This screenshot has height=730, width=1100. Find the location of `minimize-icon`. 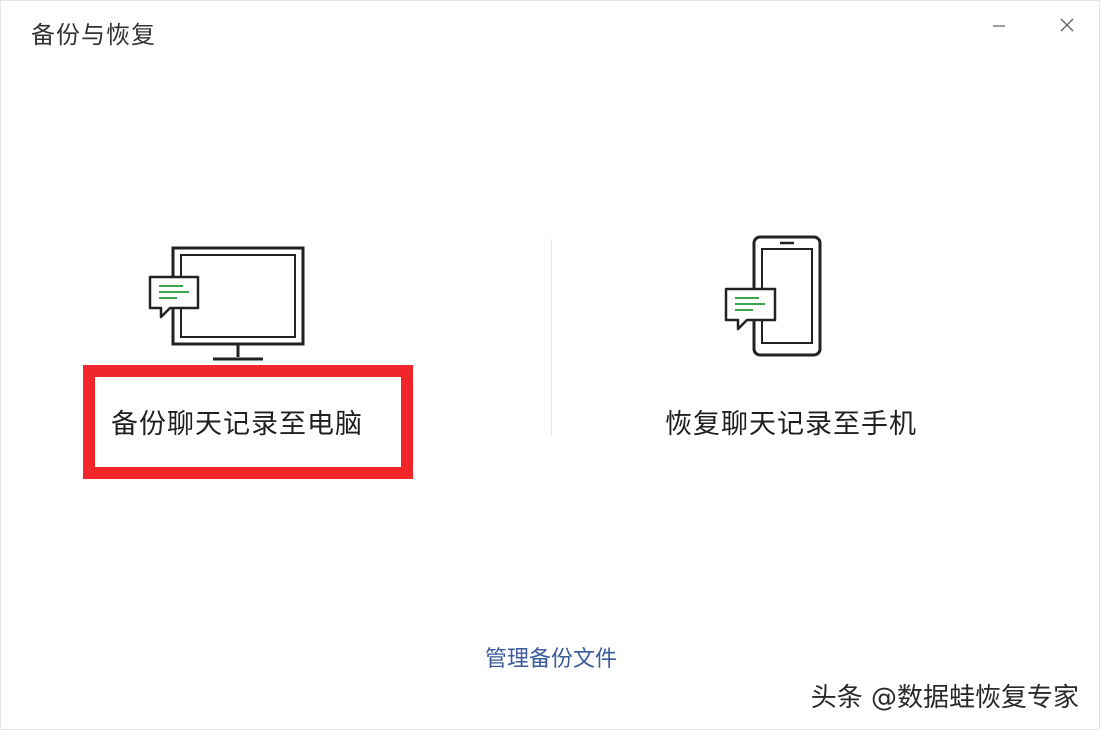

minimize-icon is located at coordinates (999, 26).